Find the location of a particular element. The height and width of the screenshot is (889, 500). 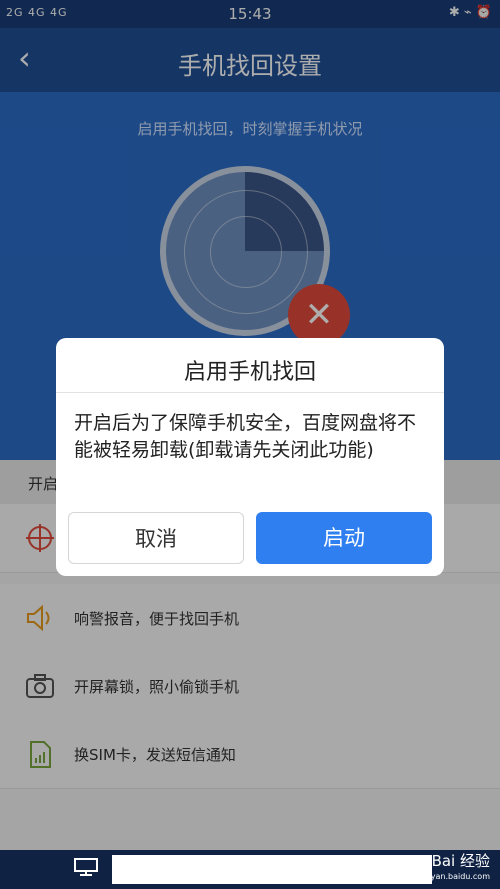

dialog-title: 启用手机找回 is located at coordinates (249, 372).